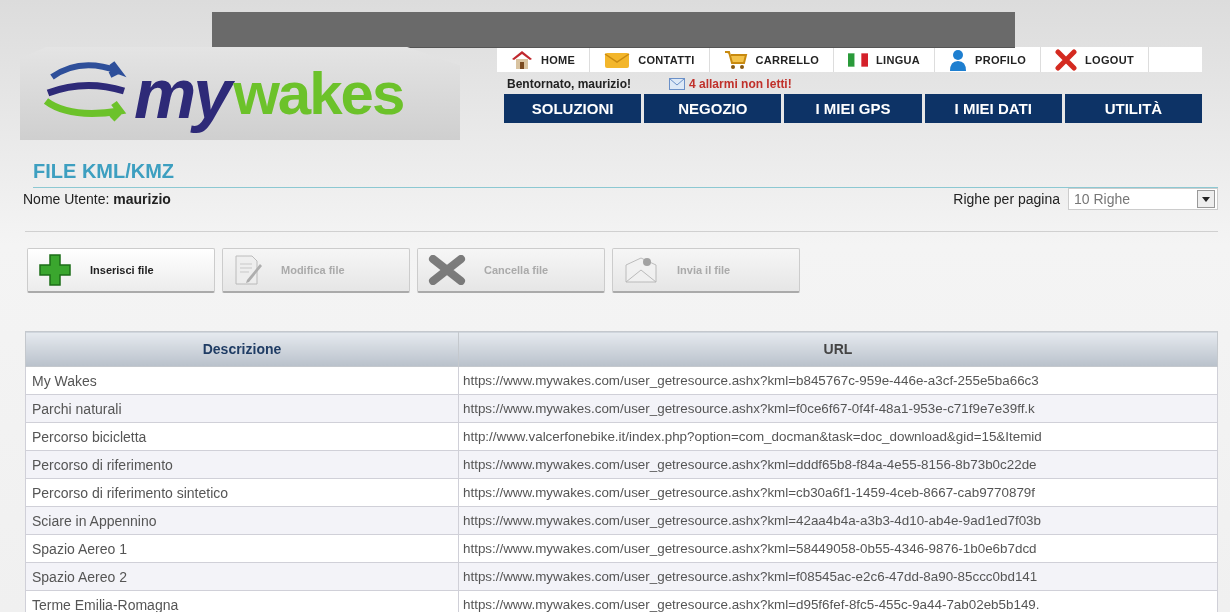 Image resolution: width=1230 pixels, height=612 pixels. What do you see at coordinates (1006, 199) in the screenshot?
I see `rows-per-page-label: Righe per pagina` at bounding box center [1006, 199].